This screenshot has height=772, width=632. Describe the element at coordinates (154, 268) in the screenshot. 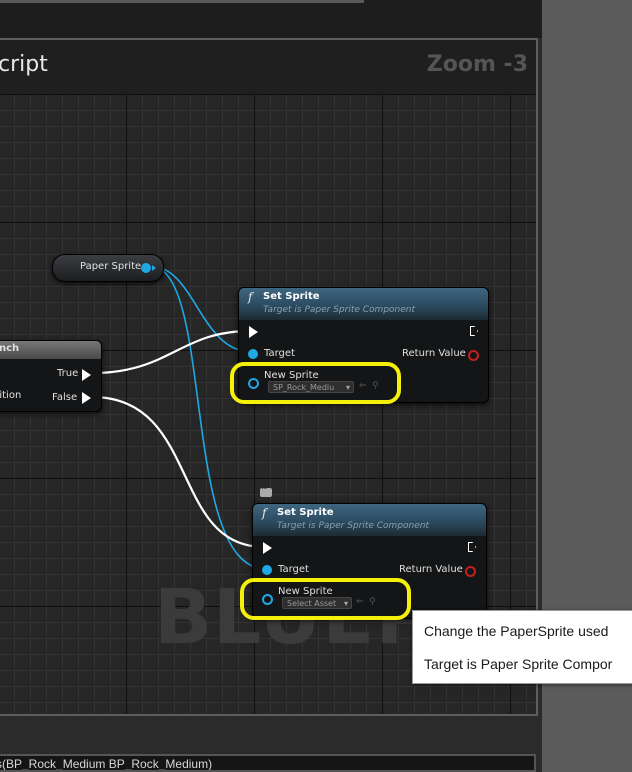

I see `pin-arrow-icon` at that location.